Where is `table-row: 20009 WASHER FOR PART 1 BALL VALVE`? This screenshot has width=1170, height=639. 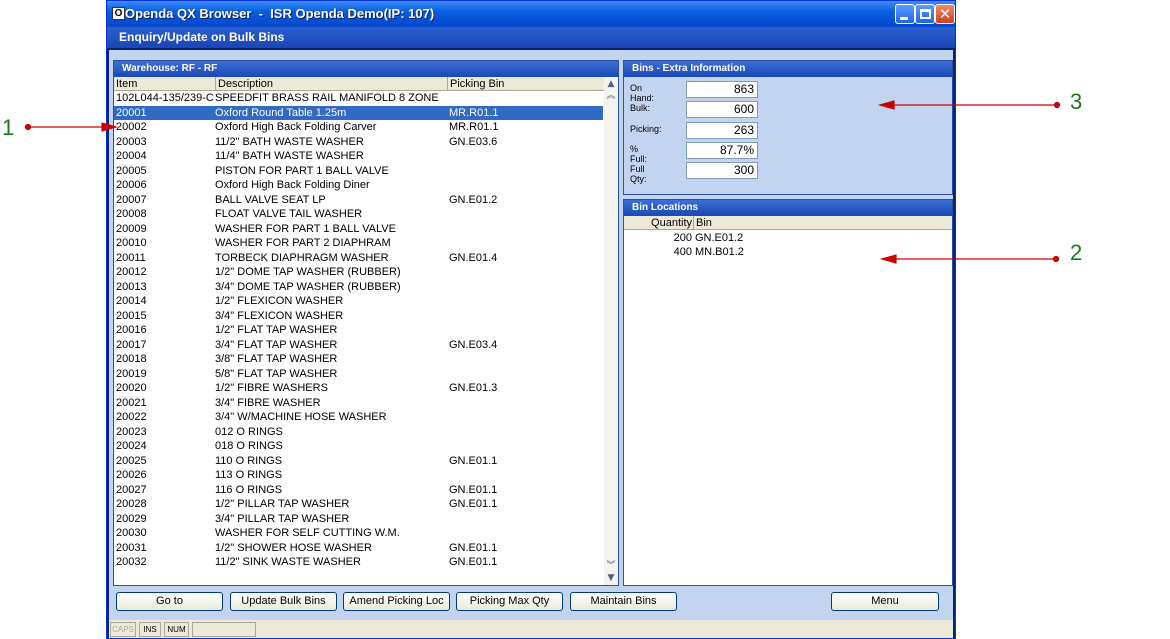
table-row: 20009 WASHER FOR PART 1 BALL VALVE is located at coordinates (358, 229).